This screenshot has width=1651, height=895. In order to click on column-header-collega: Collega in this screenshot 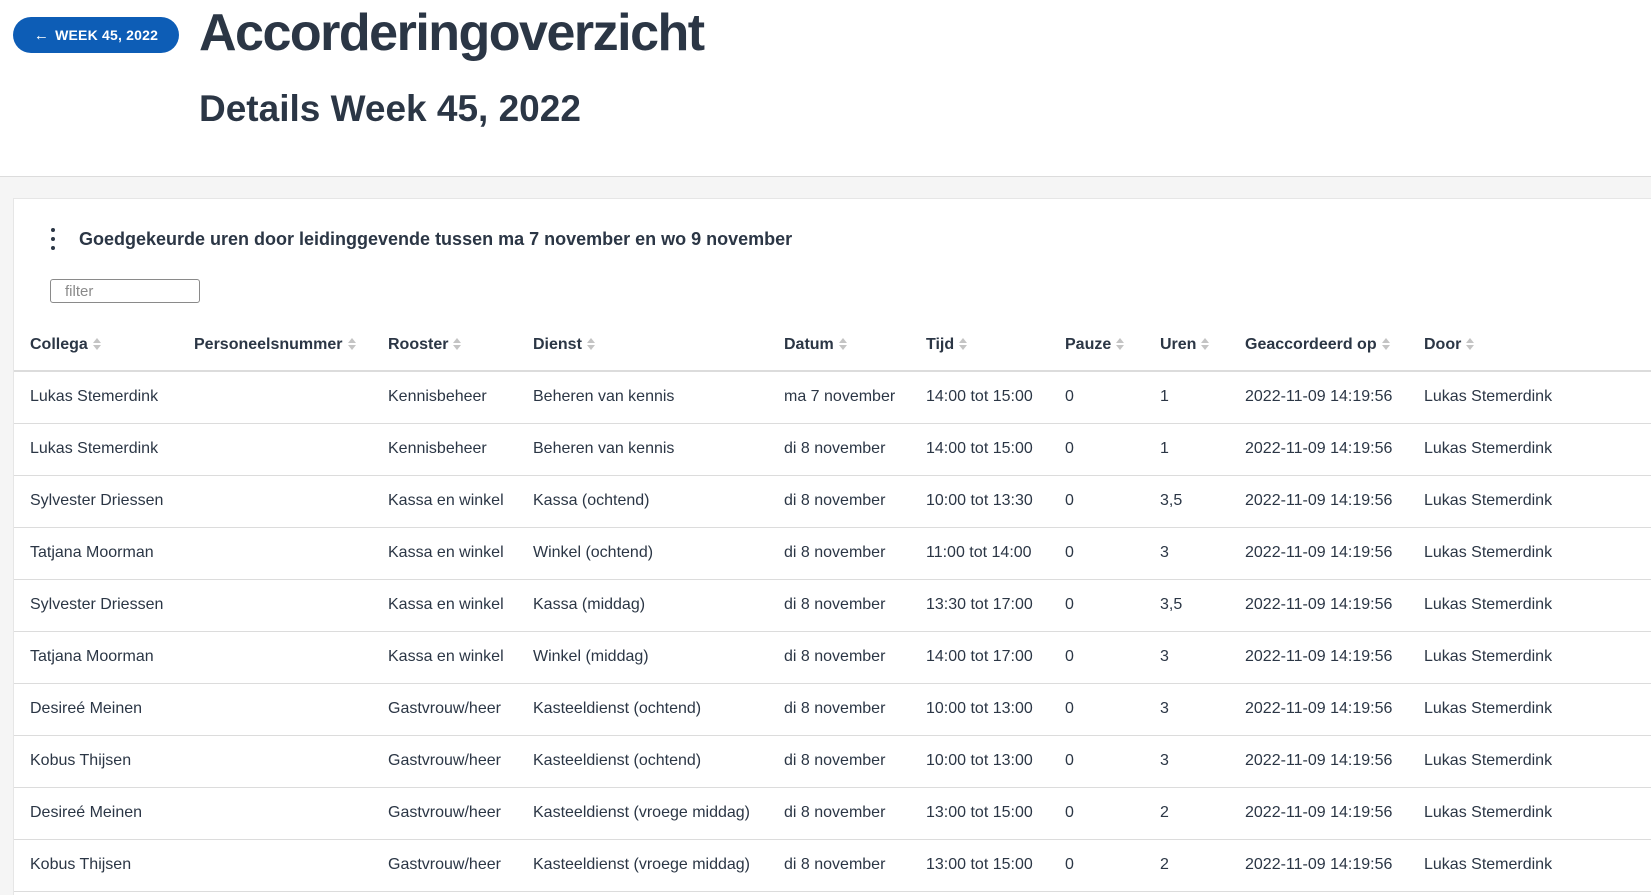, I will do `click(96, 345)`.